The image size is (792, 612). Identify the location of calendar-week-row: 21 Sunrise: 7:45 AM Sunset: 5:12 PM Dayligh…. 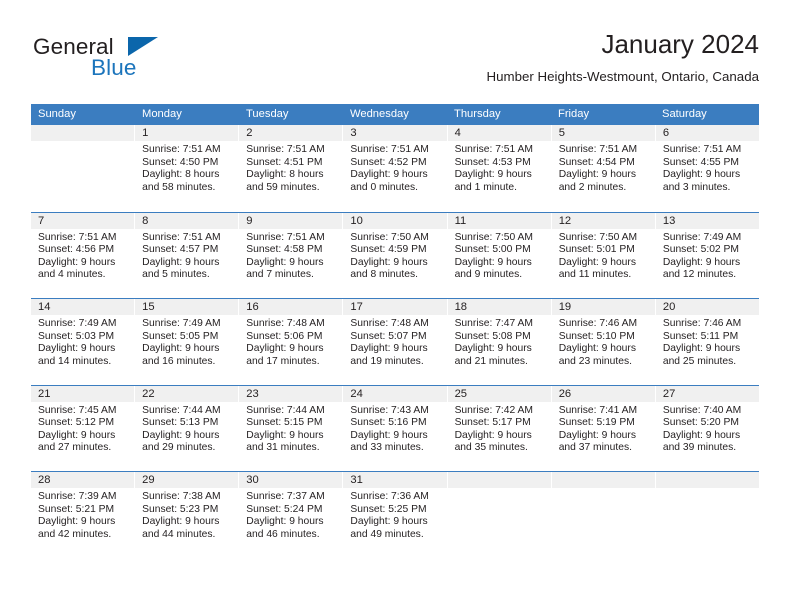
(395, 428).